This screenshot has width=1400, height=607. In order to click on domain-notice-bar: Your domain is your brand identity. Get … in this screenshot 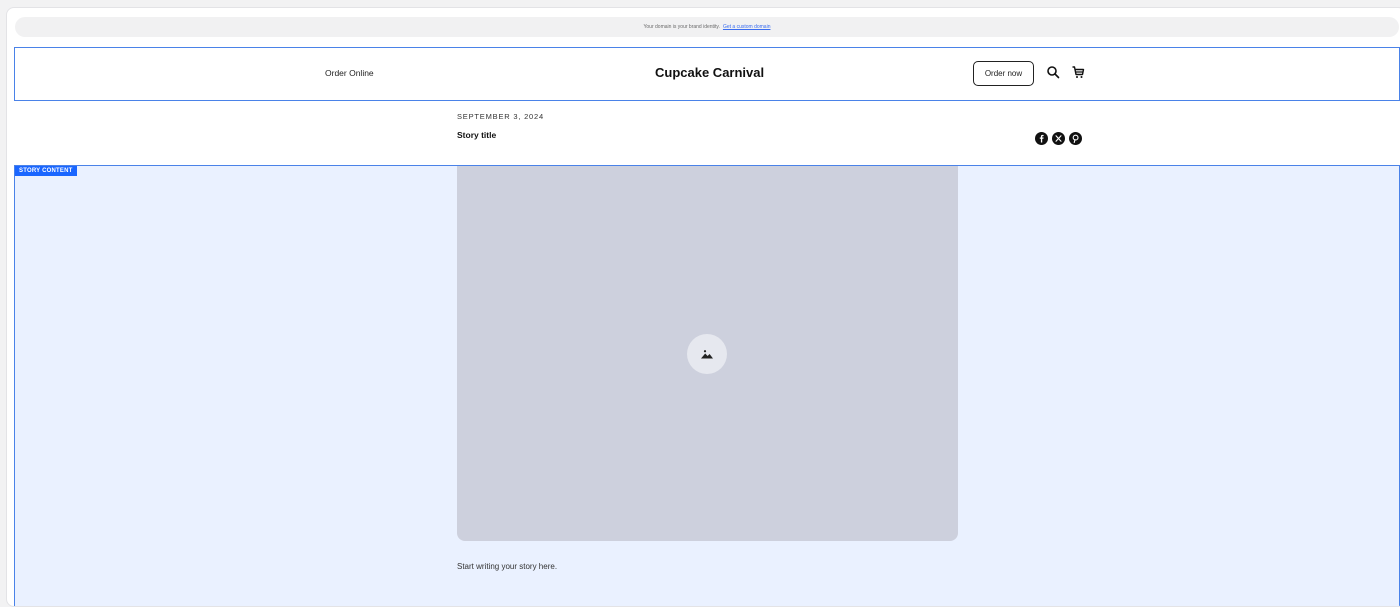, I will do `click(707, 27)`.